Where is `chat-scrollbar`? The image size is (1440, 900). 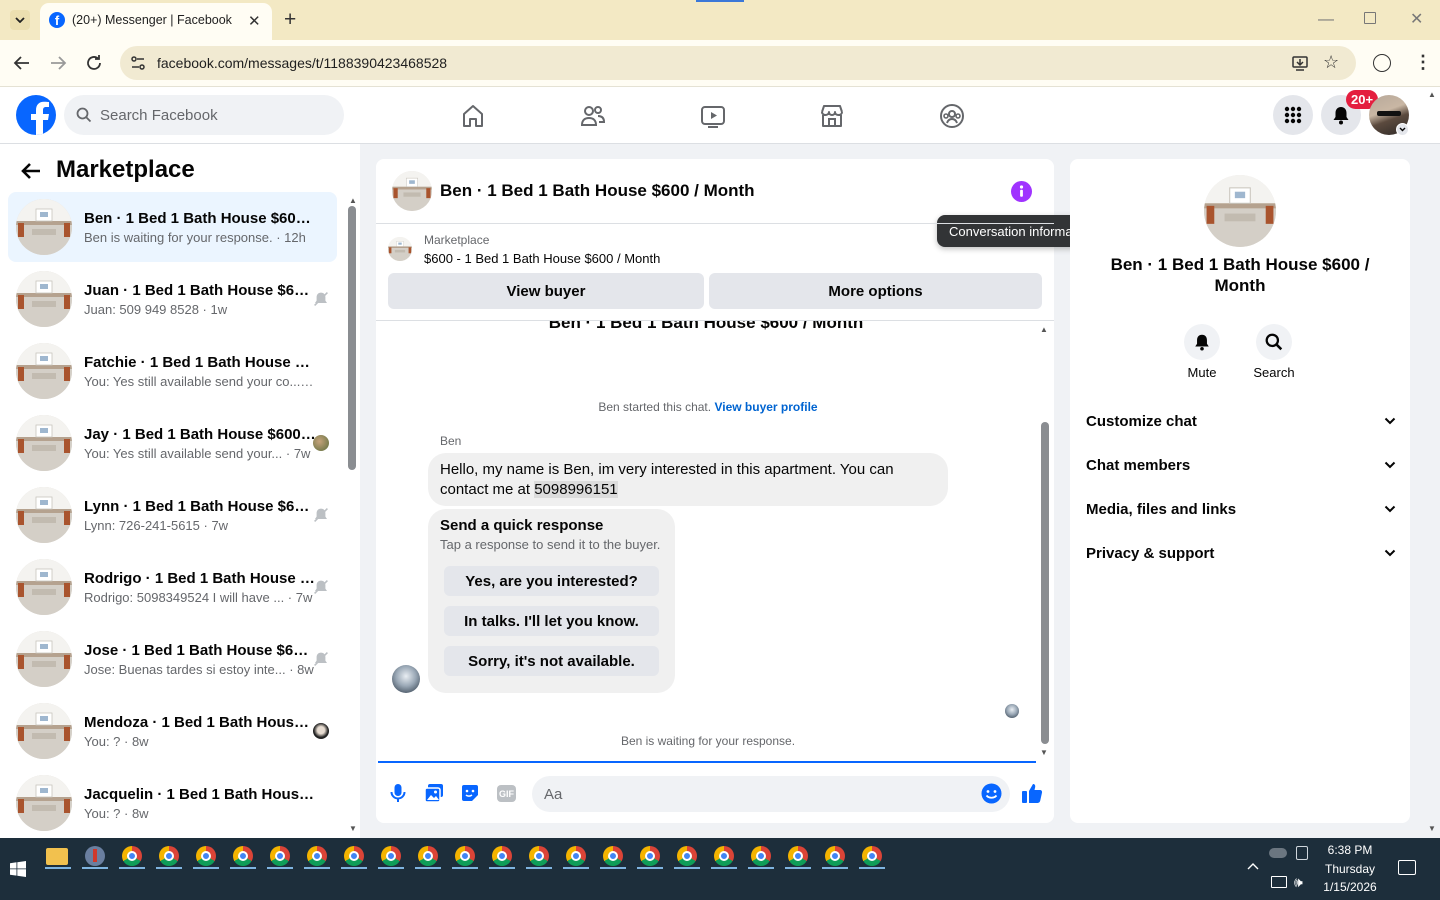 chat-scrollbar is located at coordinates (1045, 583).